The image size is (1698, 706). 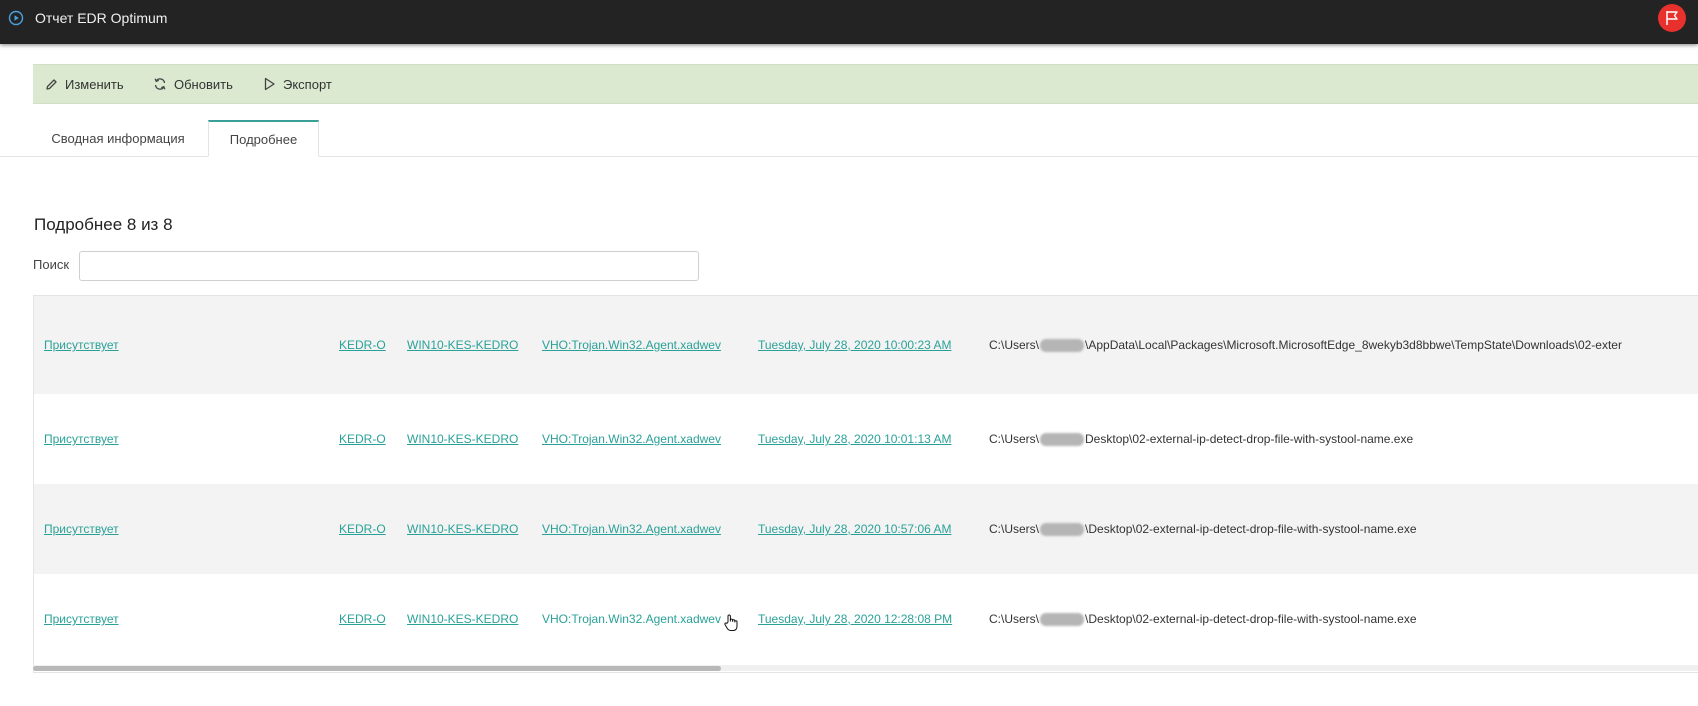 I want to click on export-label: Экспорт, so click(x=307, y=84).